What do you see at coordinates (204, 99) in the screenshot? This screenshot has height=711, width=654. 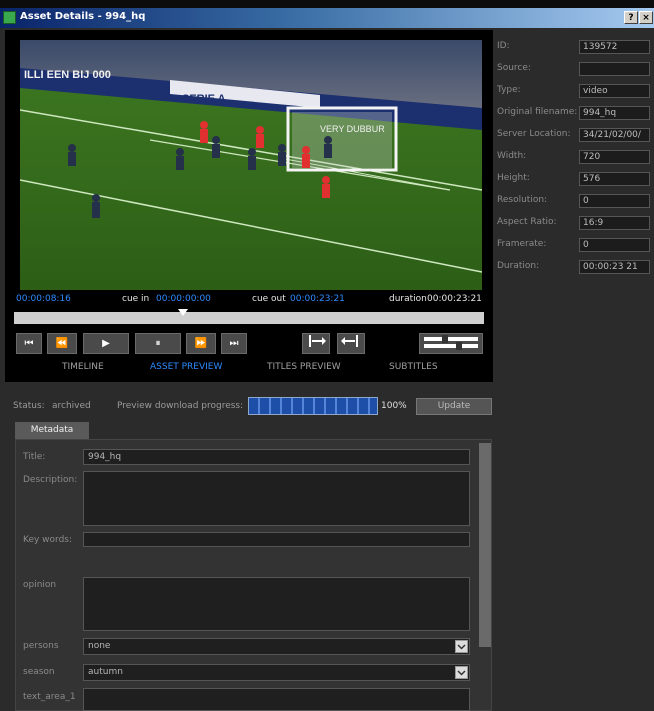 I see `serie-a-board: SERIE A` at bounding box center [204, 99].